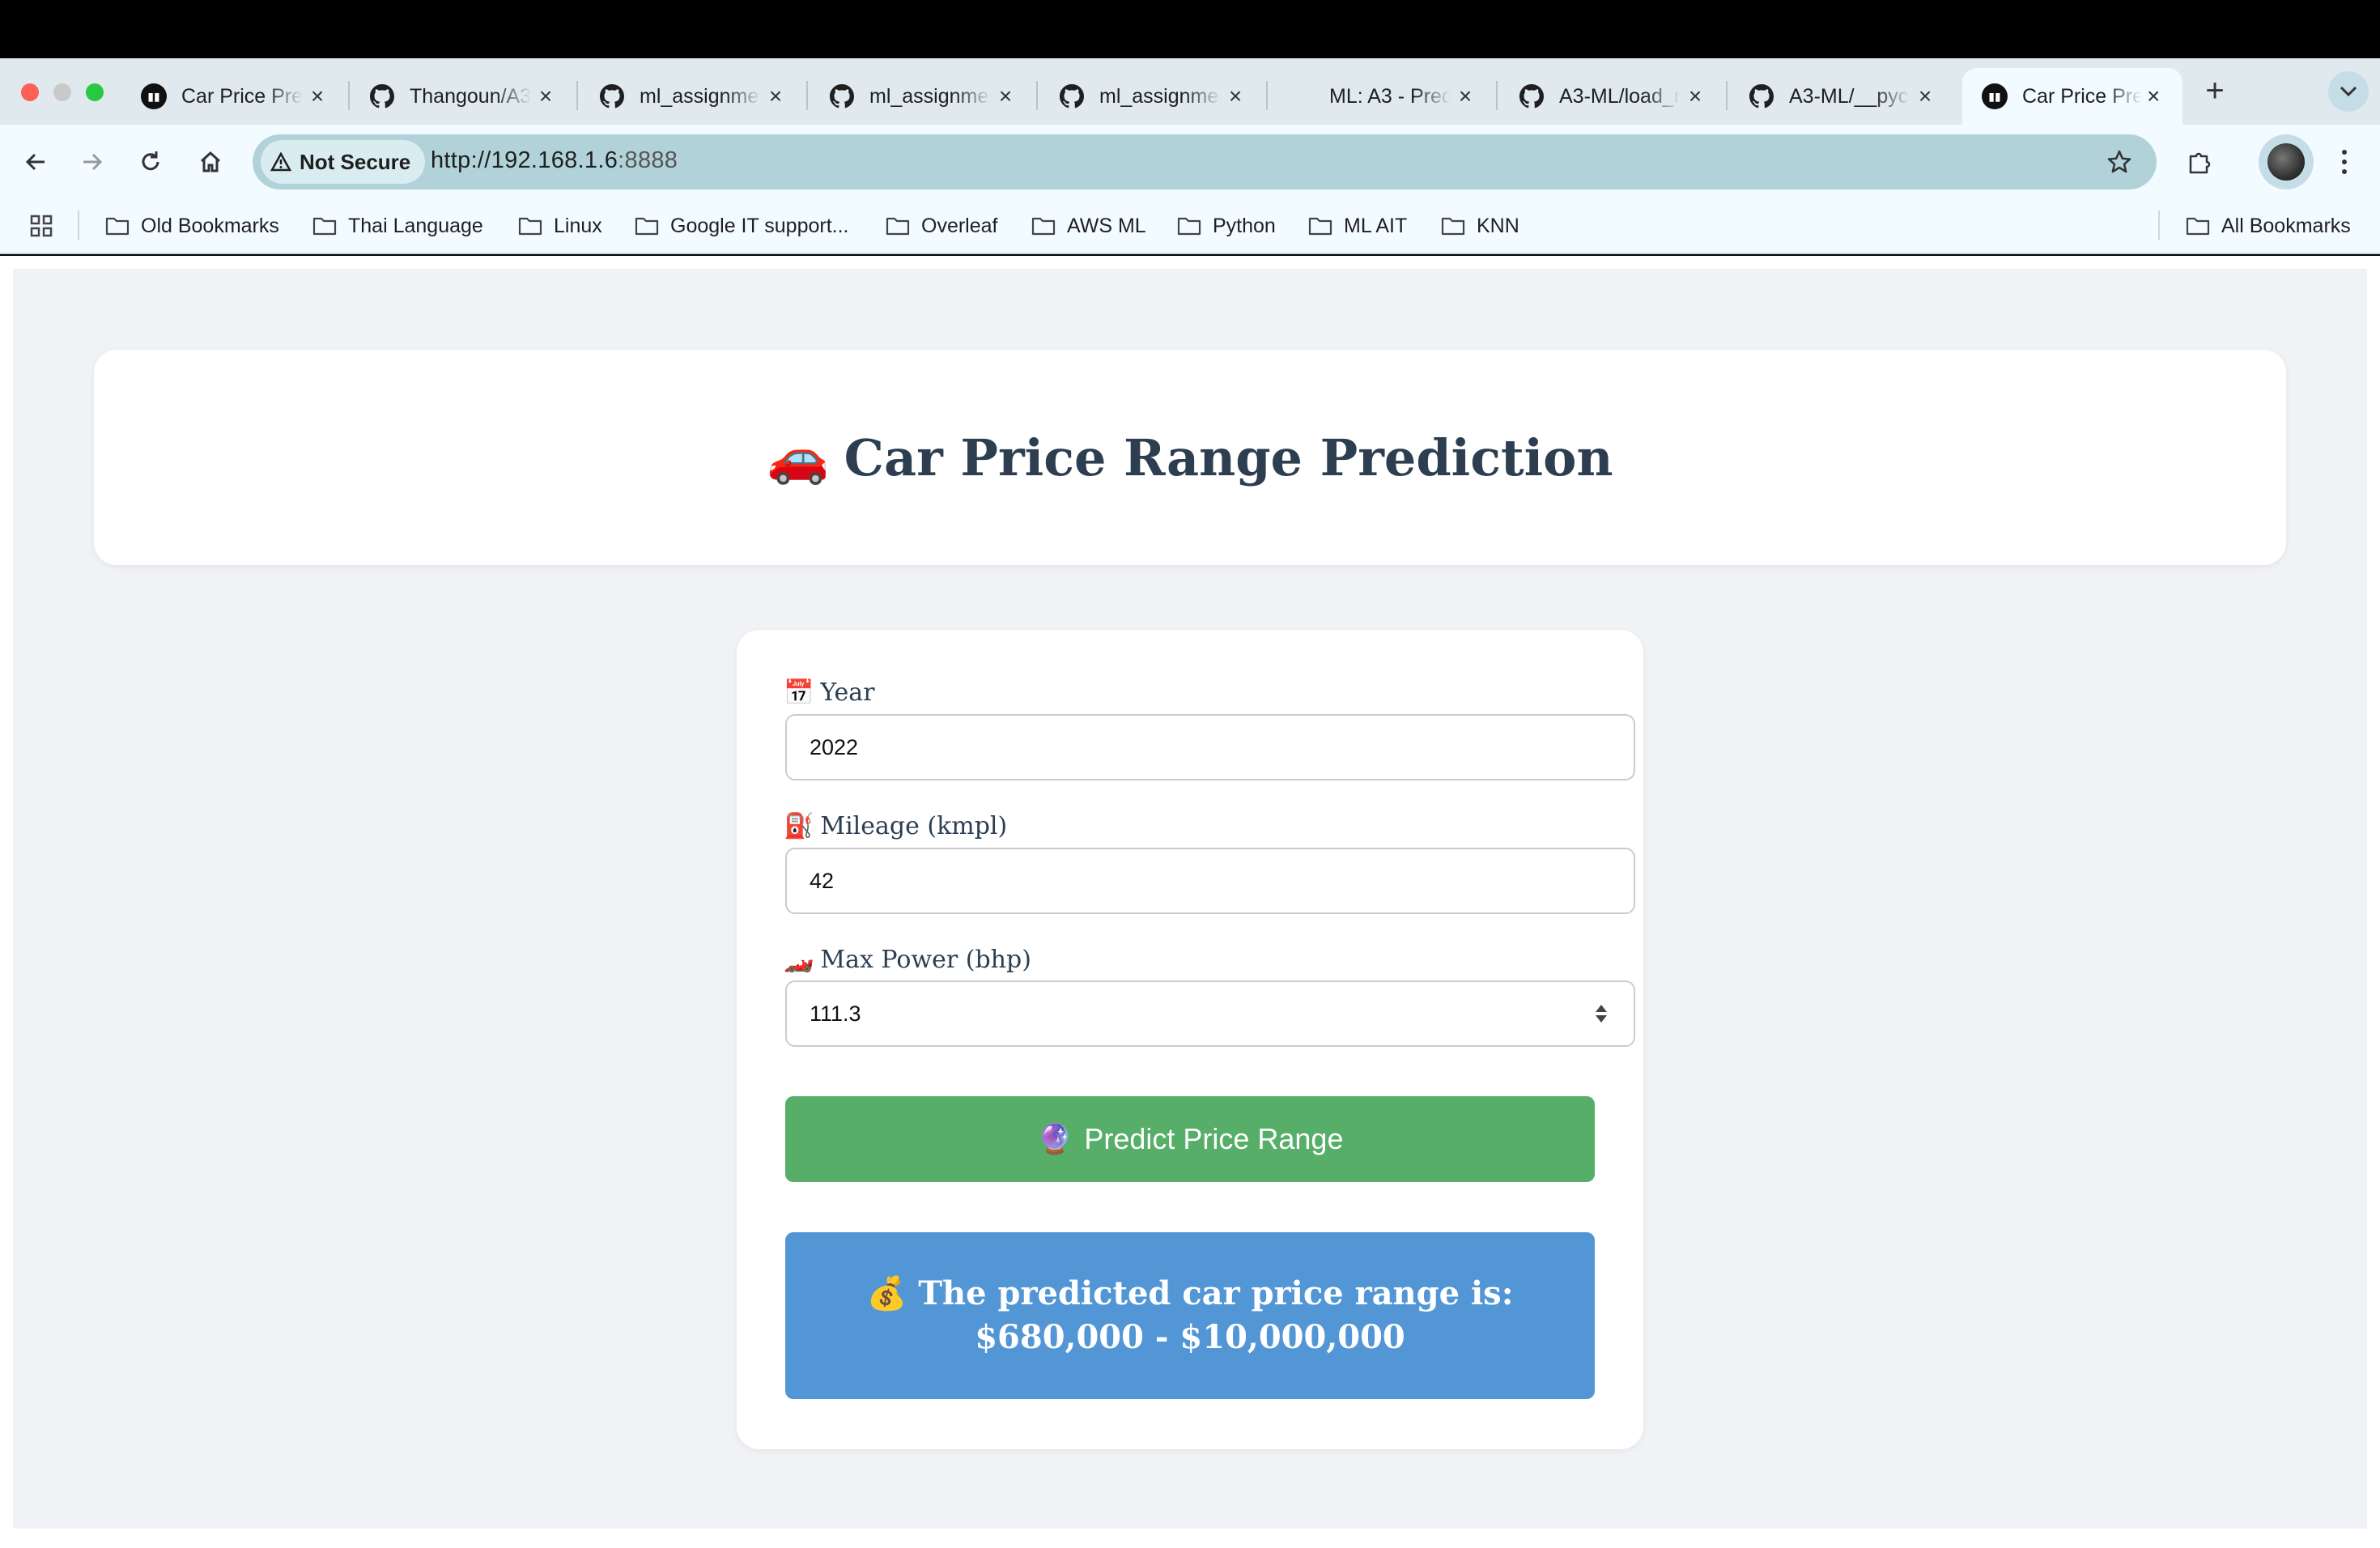  I want to click on crystal-ball-icon: 🔮, so click(1054, 1138).